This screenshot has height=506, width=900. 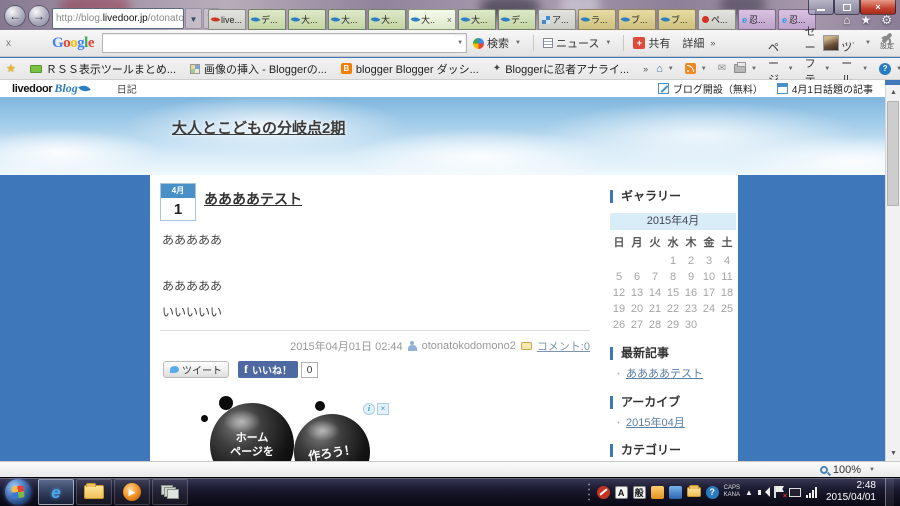 What do you see at coordinates (645, 69) in the screenshot?
I see `chevron-more-icon: »` at bounding box center [645, 69].